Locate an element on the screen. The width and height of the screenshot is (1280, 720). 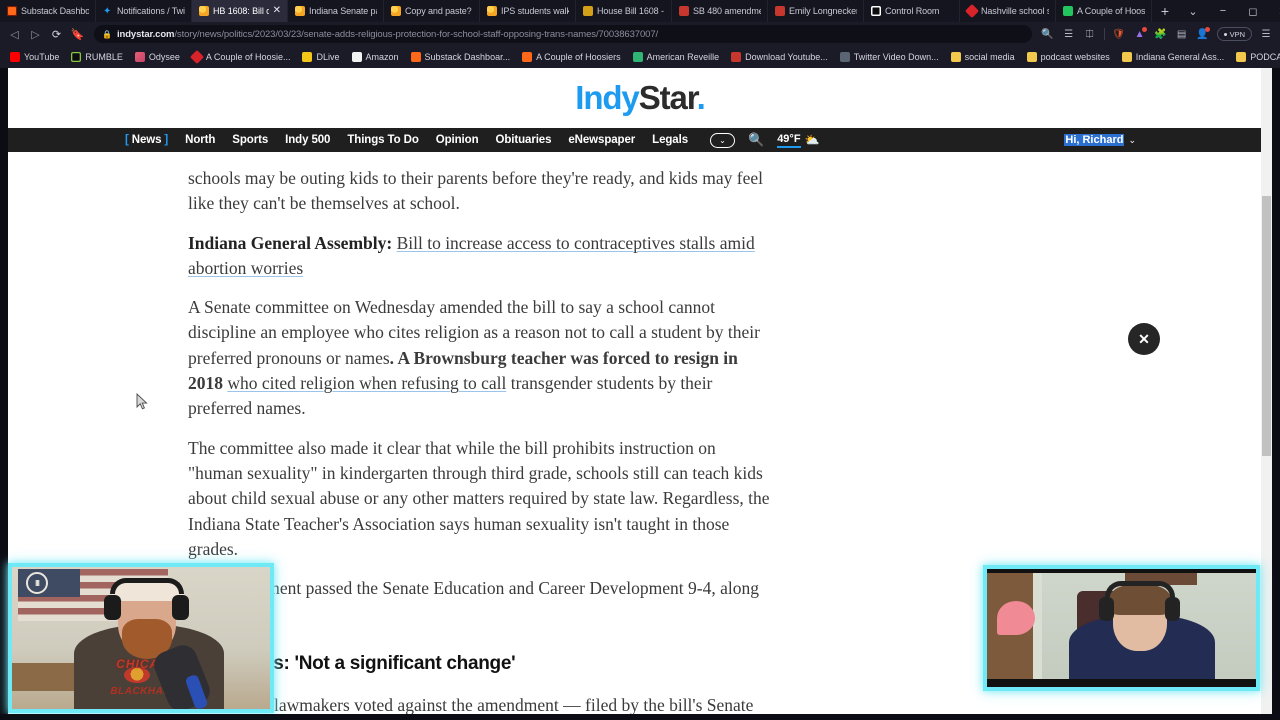
bracket-open: [ is located at coordinates (127, 140).